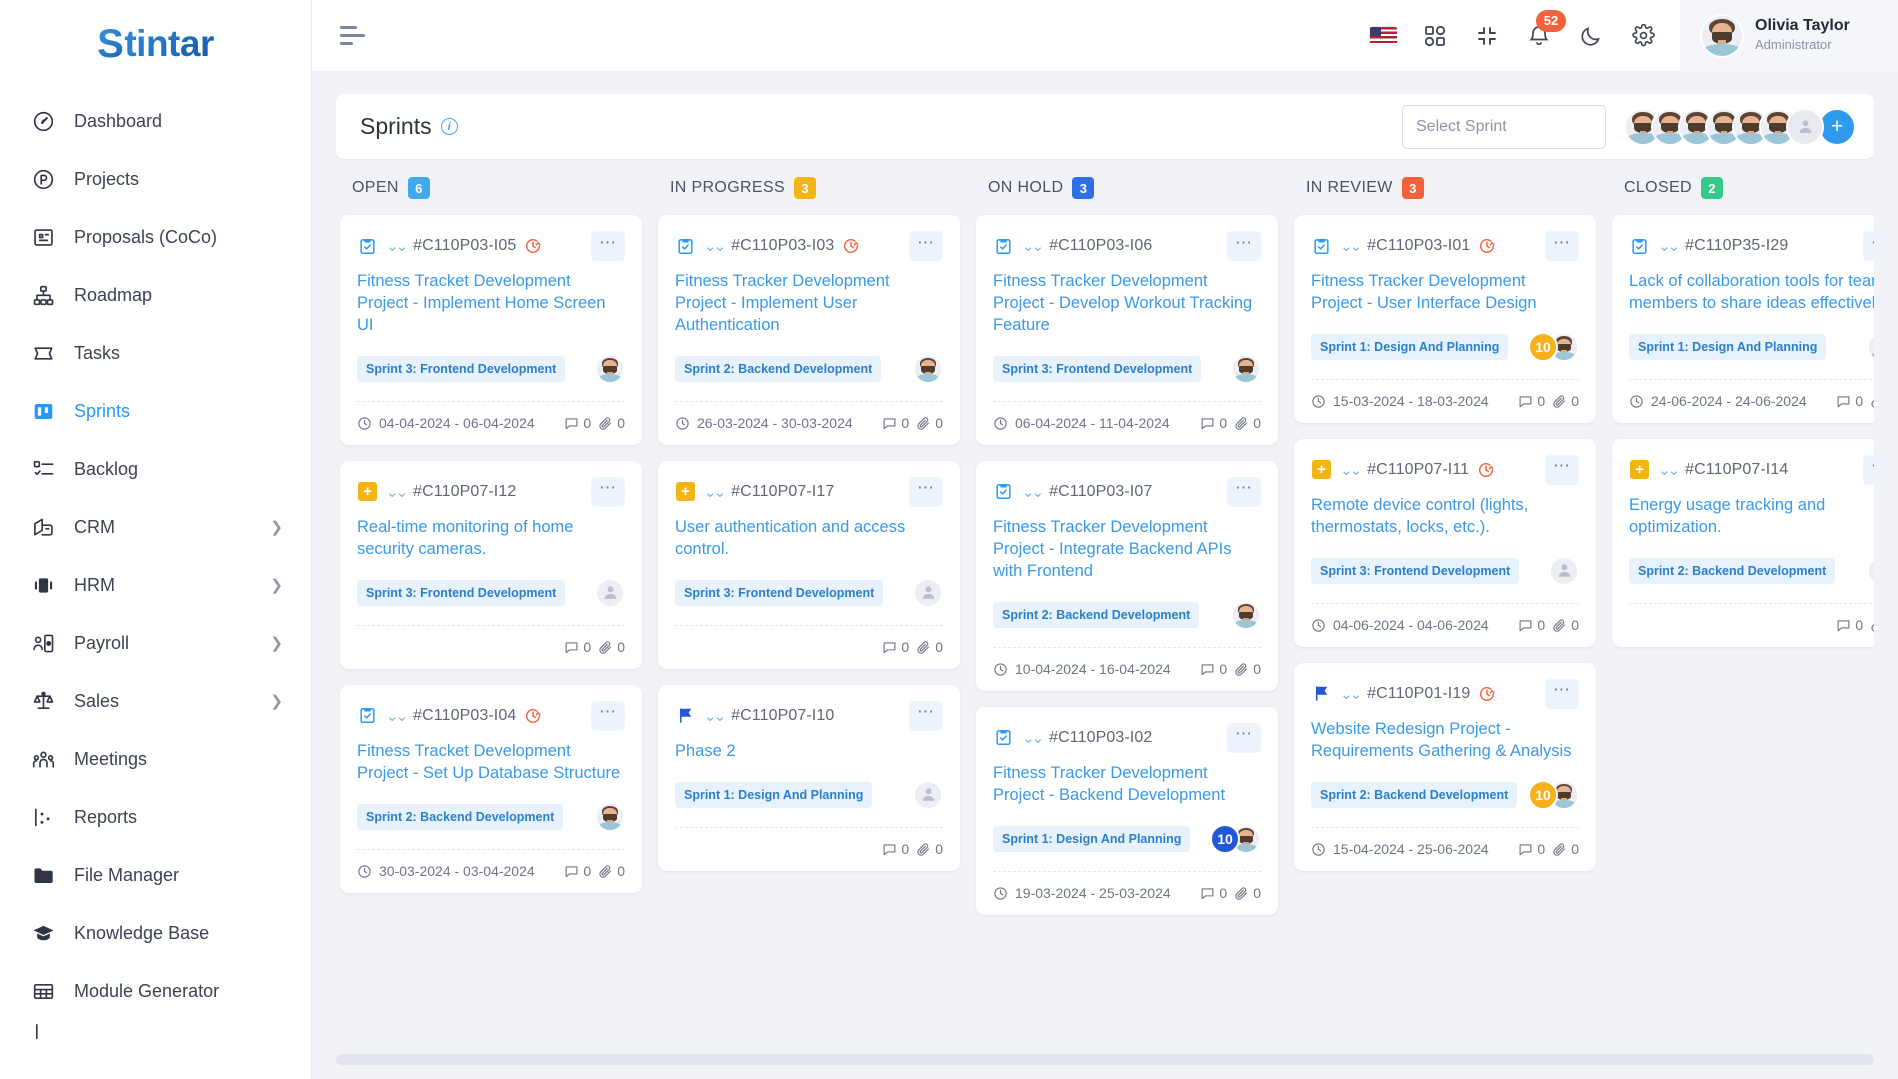 Image resolution: width=1898 pixels, height=1079 pixels. Describe the element at coordinates (1643, 36) in the screenshot. I see `gear-icon` at that location.